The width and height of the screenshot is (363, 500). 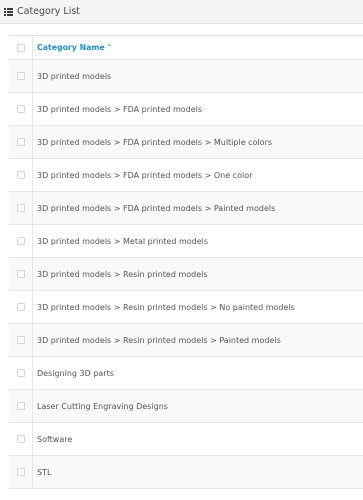 I want to click on column-header-category-name: Category Name, so click(x=71, y=47).